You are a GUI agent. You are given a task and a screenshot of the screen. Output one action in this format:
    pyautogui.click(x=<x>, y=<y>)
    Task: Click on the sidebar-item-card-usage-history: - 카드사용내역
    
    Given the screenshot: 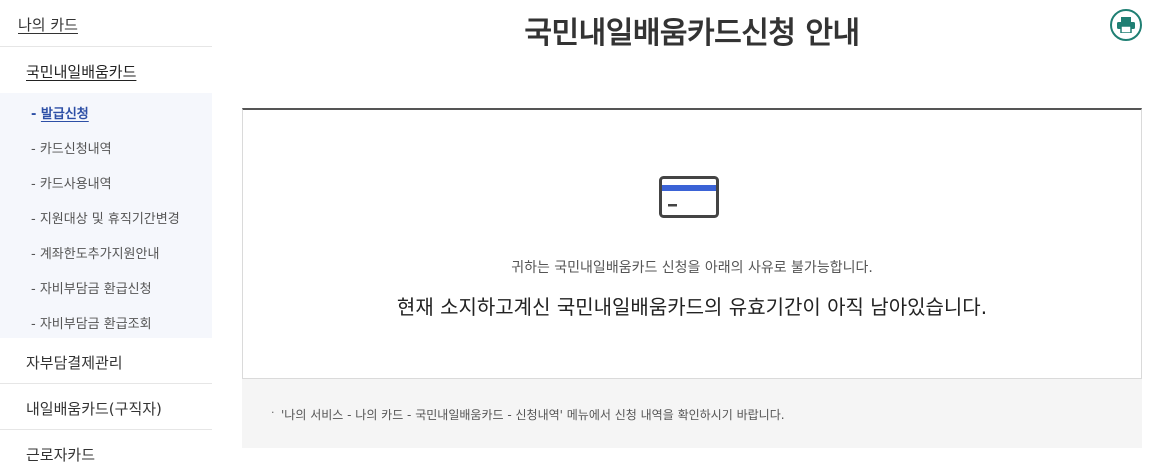 What is the action you would take?
    pyautogui.click(x=106, y=180)
    